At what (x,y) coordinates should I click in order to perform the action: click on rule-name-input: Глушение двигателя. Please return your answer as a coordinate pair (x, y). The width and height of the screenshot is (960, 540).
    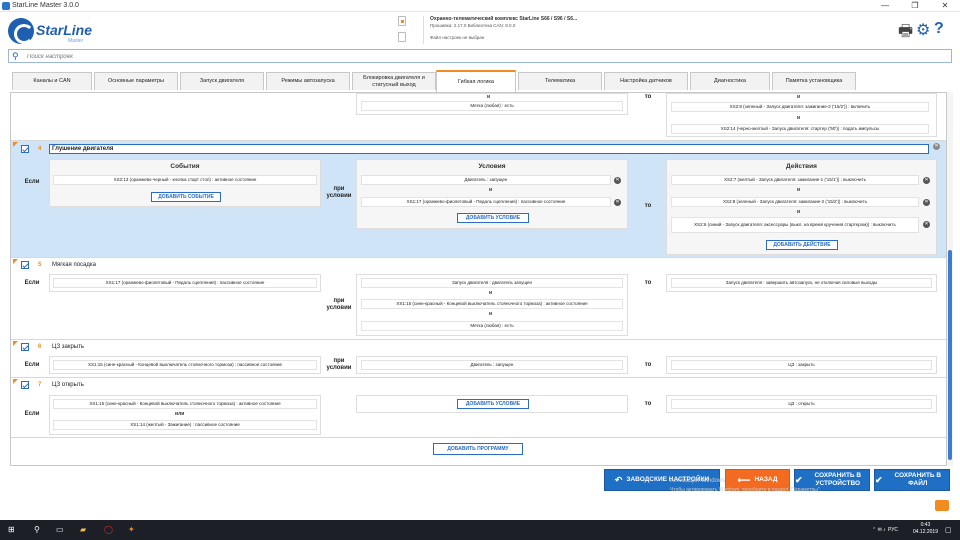
    Looking at the image, I should click on (489, 149).